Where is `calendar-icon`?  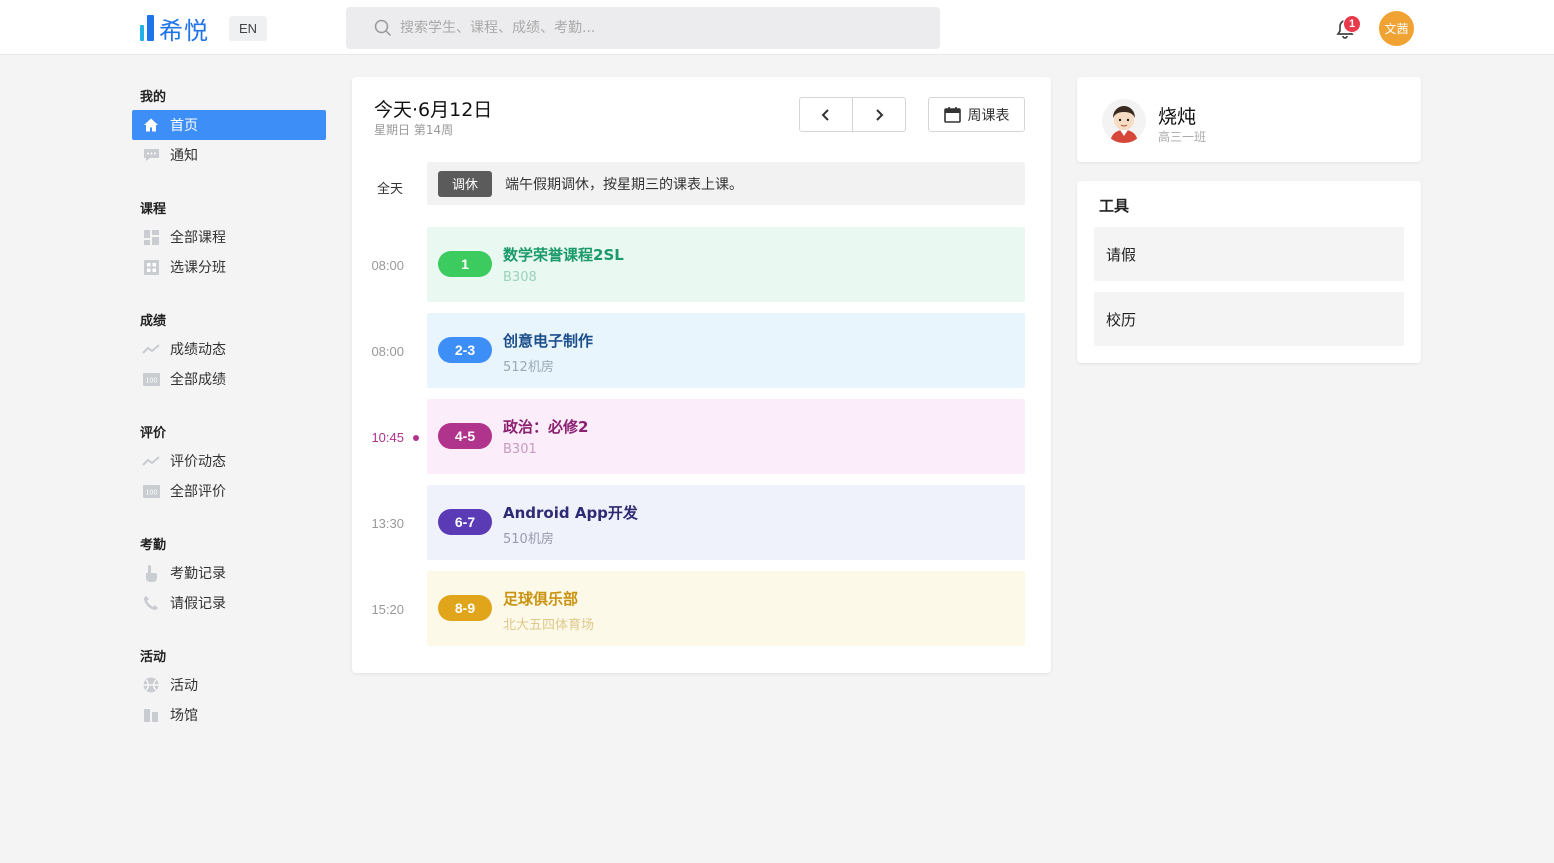 calendar-icon is located at coordinates (952, 115).